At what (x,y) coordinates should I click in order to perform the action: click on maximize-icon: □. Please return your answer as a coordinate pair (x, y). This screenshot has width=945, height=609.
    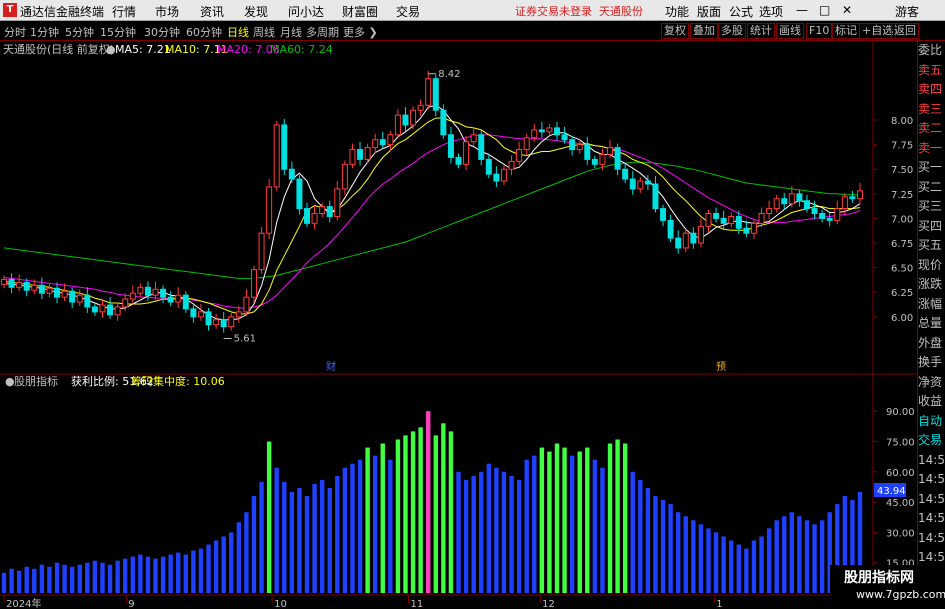
    Looking at the image, I should click on (824, 10).